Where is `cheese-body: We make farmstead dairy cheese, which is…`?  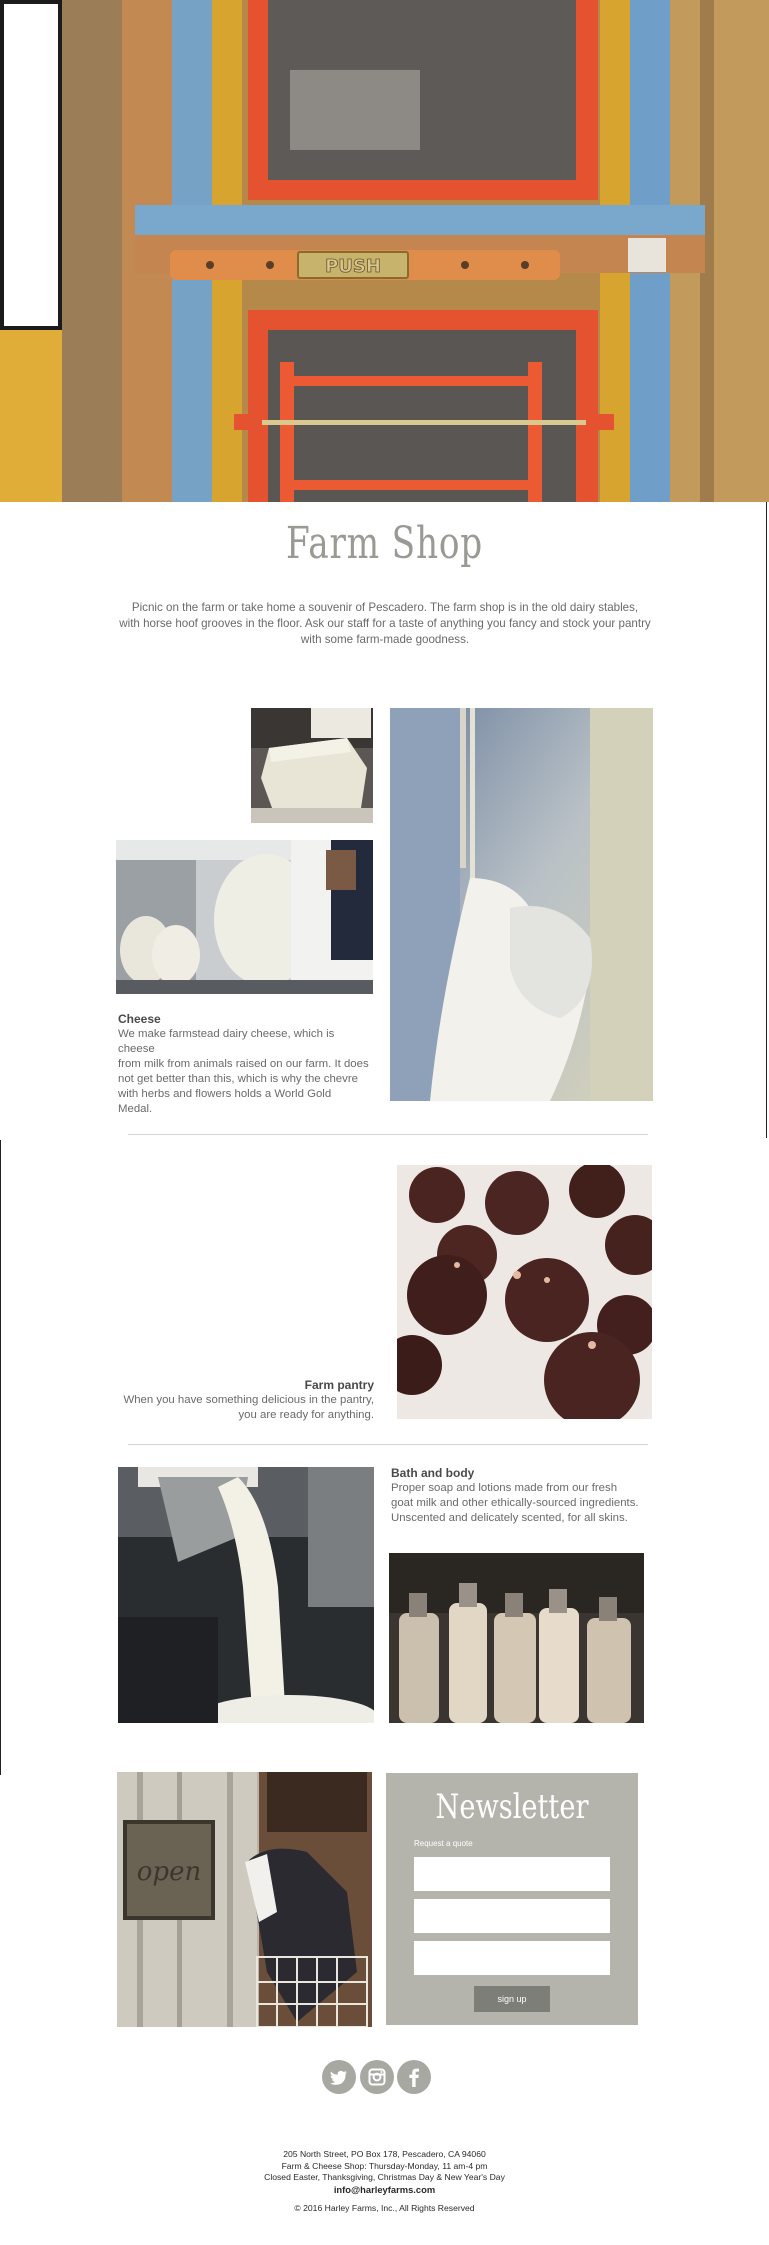
cheese-body: We make farmstead dairy cheese, which is… is located at coordinates (246, 1072).